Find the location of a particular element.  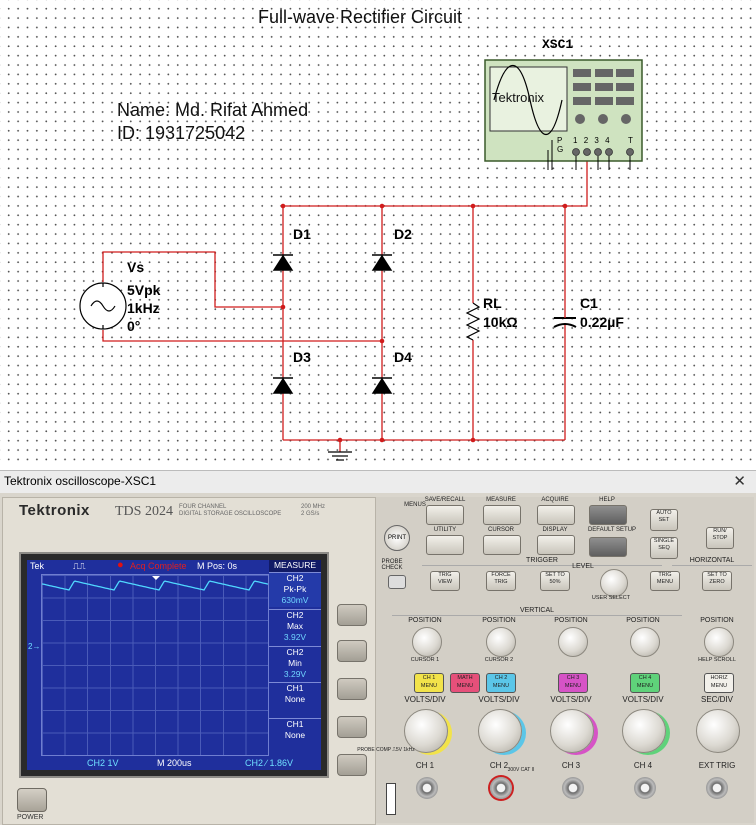

ch1-input-connector is located at coordinates (427, 788).